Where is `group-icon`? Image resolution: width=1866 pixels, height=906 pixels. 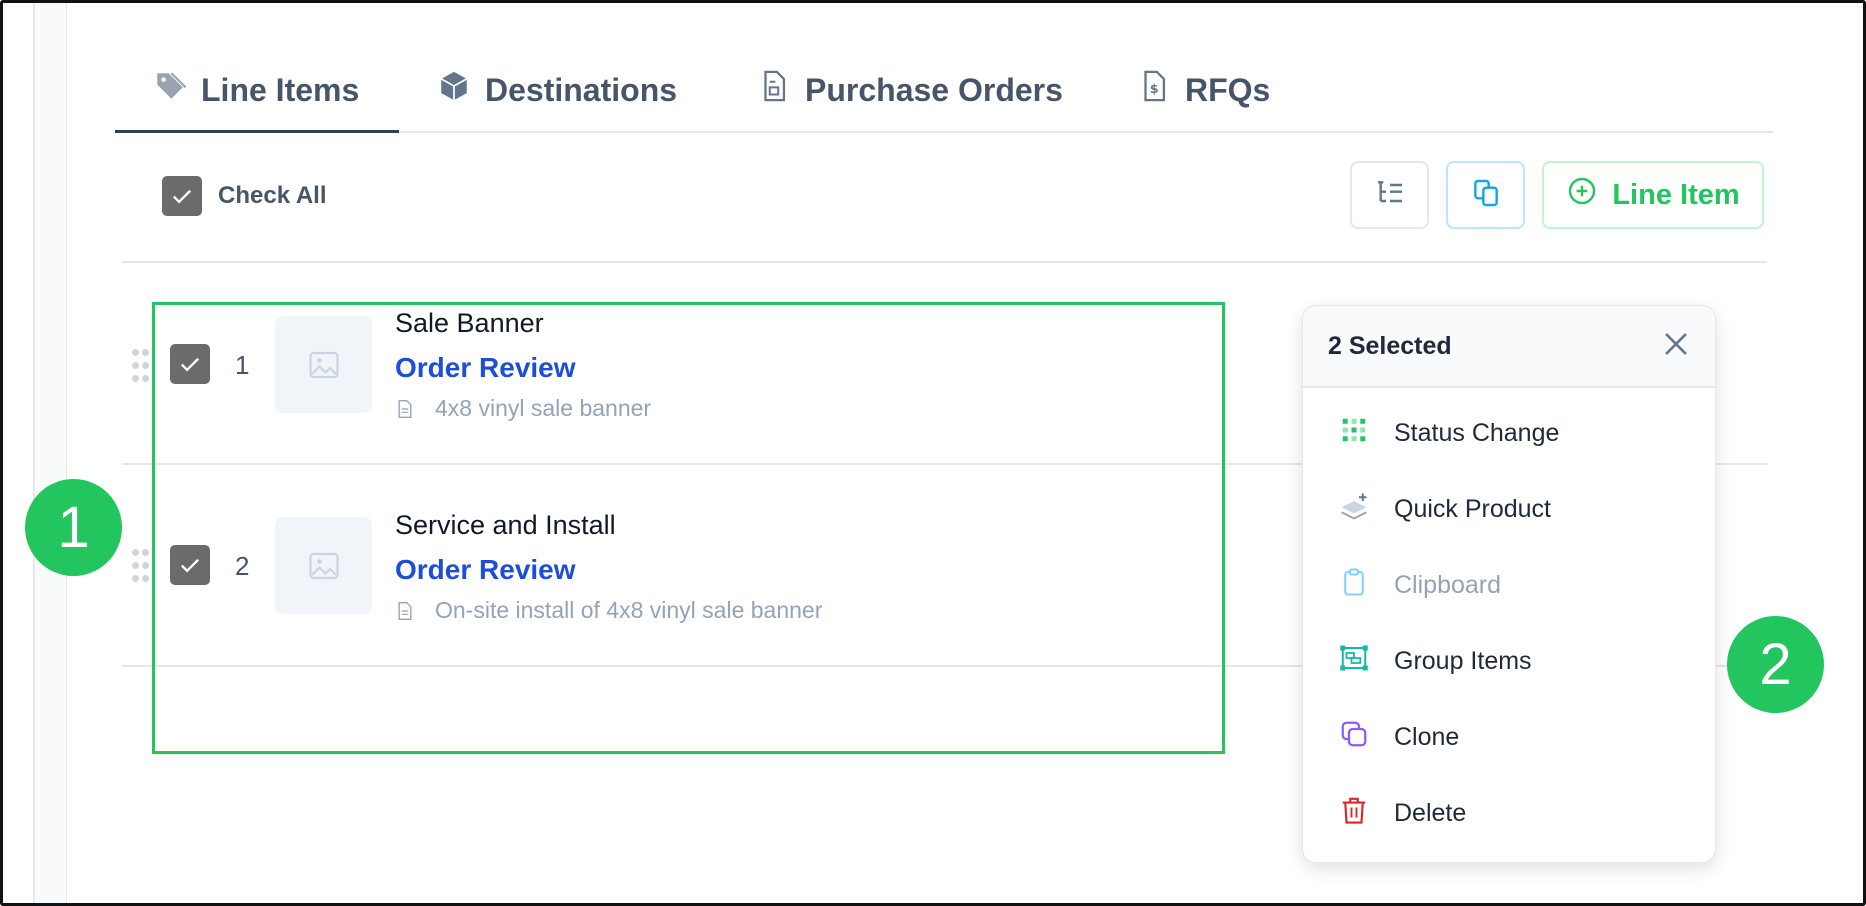 group-icon is located at coordinates (1354, 661).